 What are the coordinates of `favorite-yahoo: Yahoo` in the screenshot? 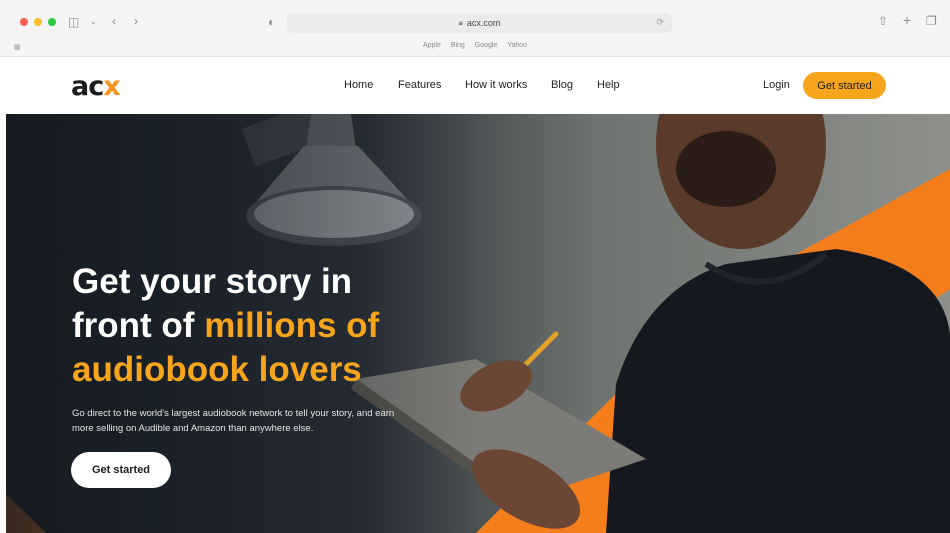 It's located at (517, 45).